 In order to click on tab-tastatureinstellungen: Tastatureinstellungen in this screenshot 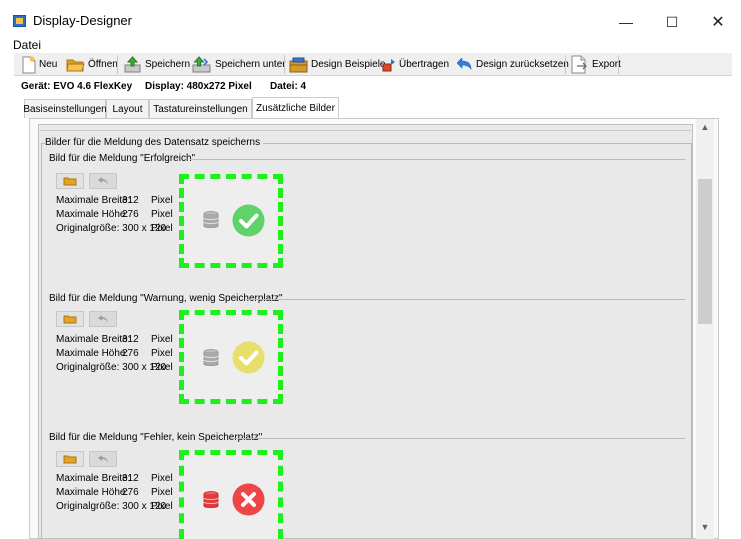, I will do `click(200, 108)`.